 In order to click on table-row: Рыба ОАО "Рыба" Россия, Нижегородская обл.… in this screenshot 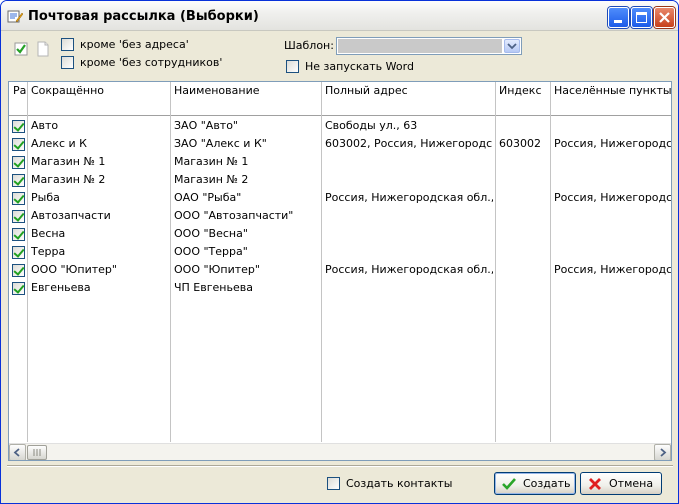, I will do `click(340, 198)`.